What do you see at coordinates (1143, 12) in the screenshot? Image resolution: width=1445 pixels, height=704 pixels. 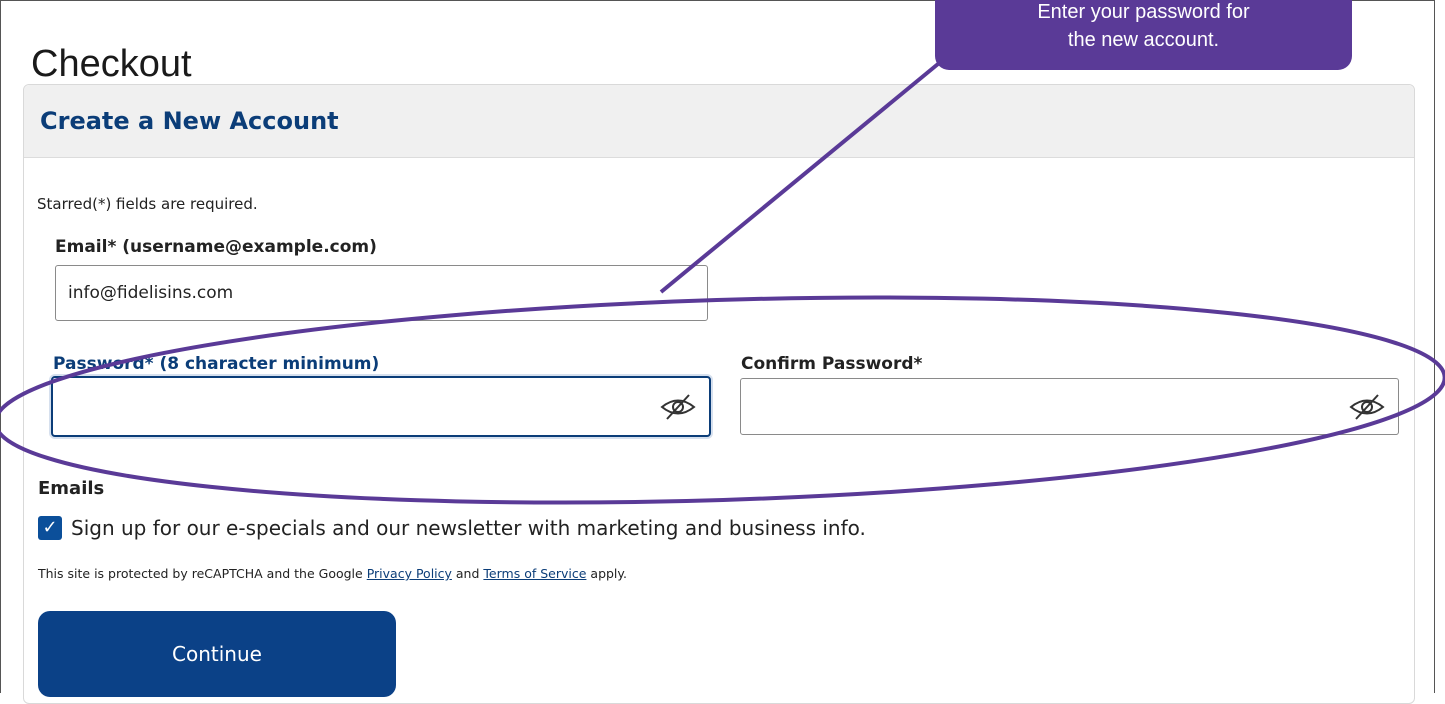 I see `callout-text-line1: Enter your password for` at bounding box center [1143, 12].